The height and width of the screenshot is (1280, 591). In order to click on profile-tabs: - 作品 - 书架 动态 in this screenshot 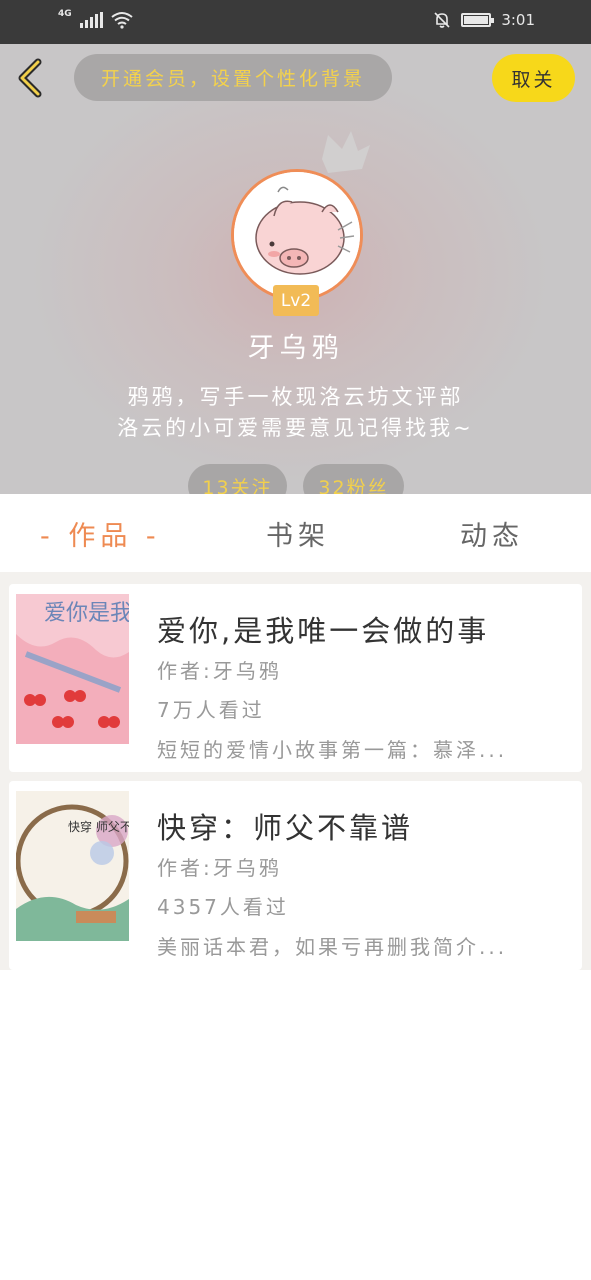, I will do `click(295, 533)`.